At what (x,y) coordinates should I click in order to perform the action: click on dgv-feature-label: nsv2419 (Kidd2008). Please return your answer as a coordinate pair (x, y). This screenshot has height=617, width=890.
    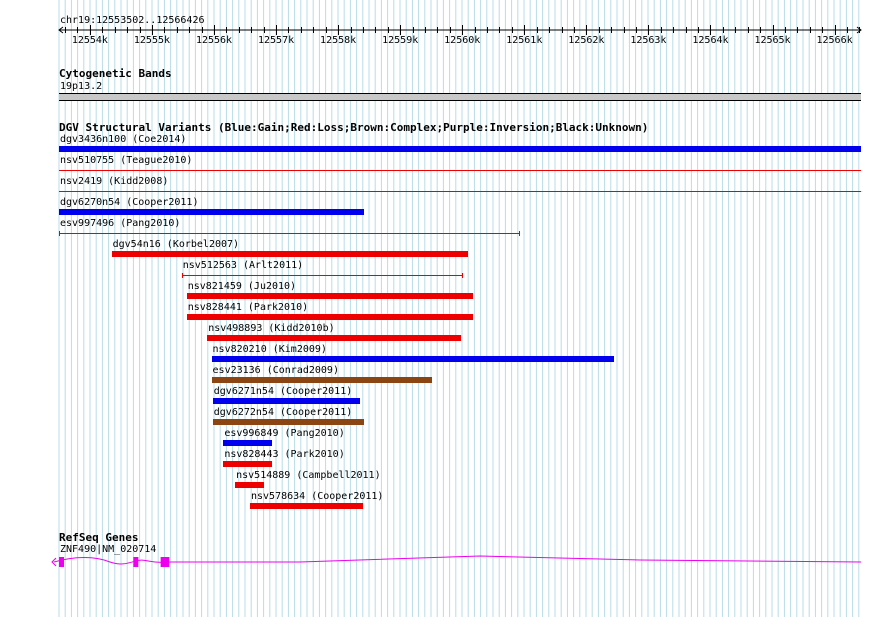
    Looking at the image, I should click on (114, 181).